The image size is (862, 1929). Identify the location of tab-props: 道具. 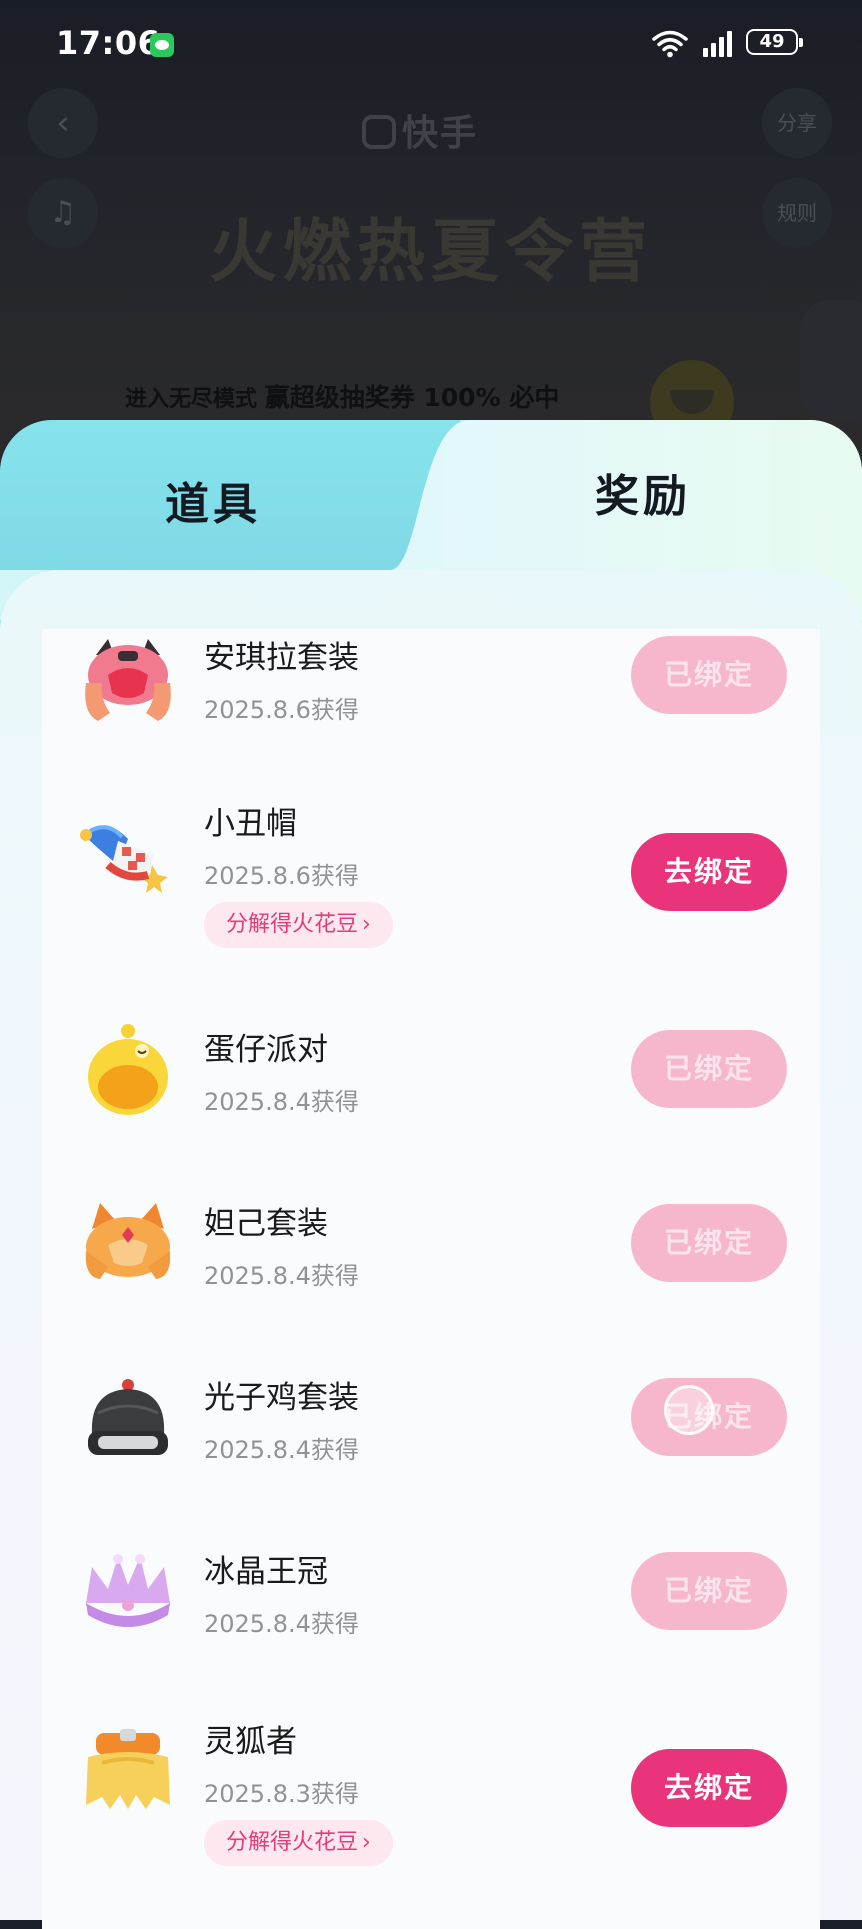
(213, 500).